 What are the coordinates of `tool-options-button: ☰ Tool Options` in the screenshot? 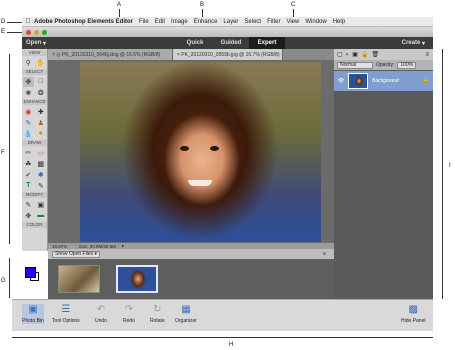 It's located at (66, 314).